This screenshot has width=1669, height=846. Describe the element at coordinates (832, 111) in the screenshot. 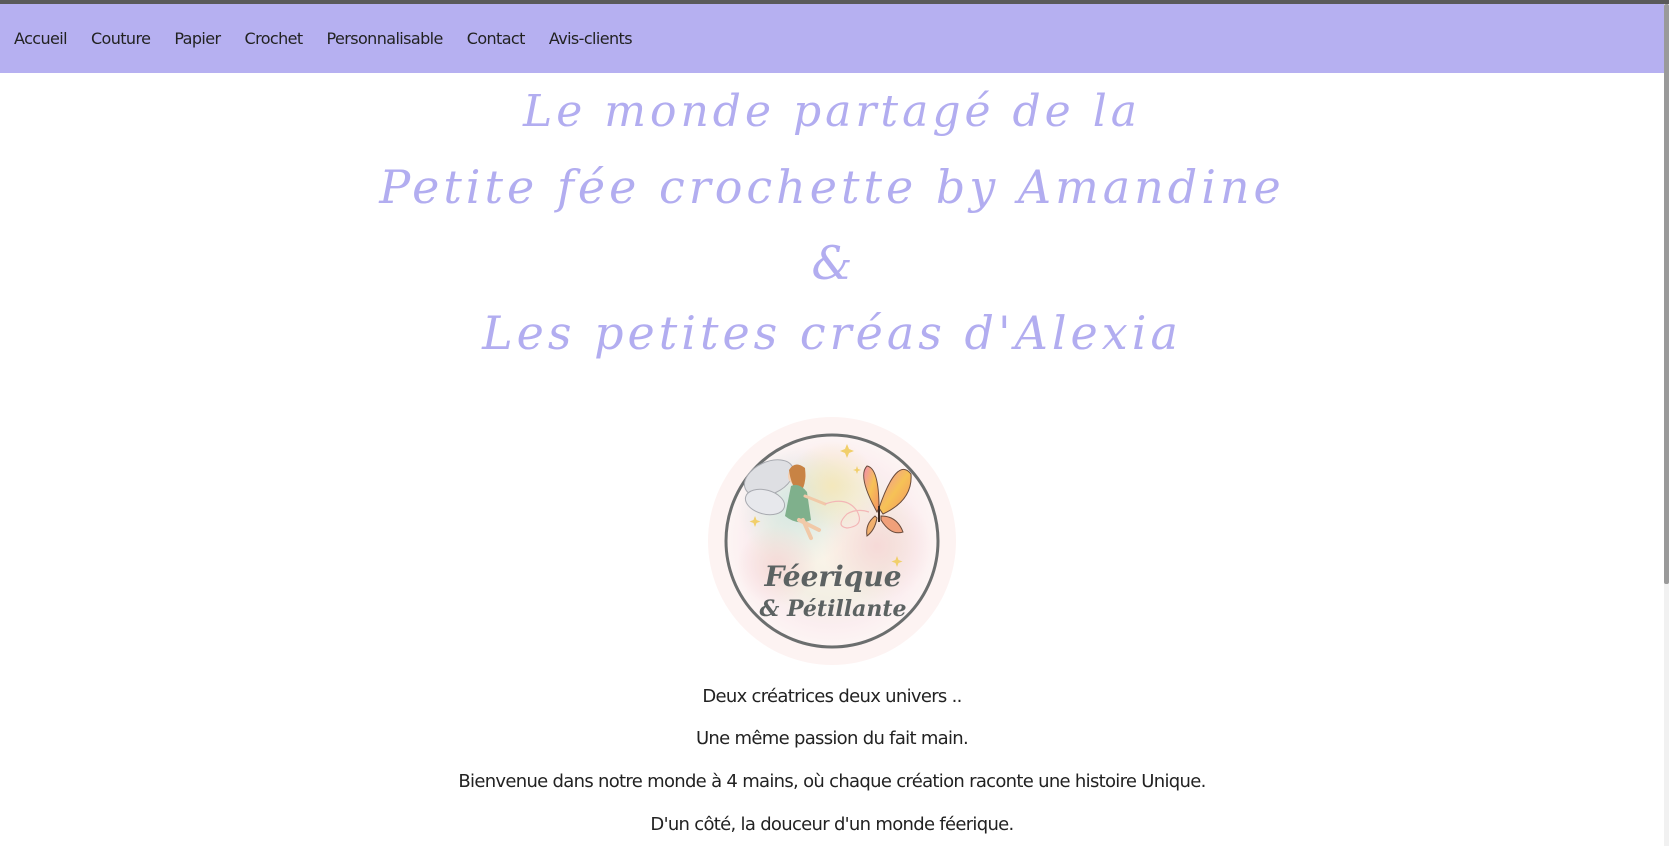

I see `hero-title-line-1: Le monde partagé de la` at that location.